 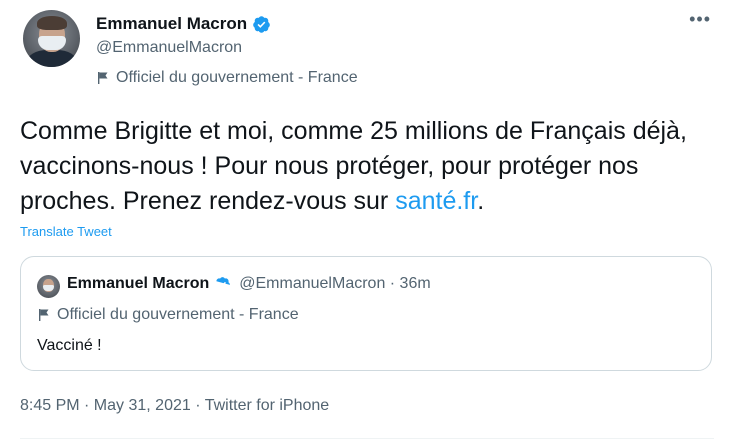 I want to click on quoted-avatar-mask, so click(x=48, y=288).